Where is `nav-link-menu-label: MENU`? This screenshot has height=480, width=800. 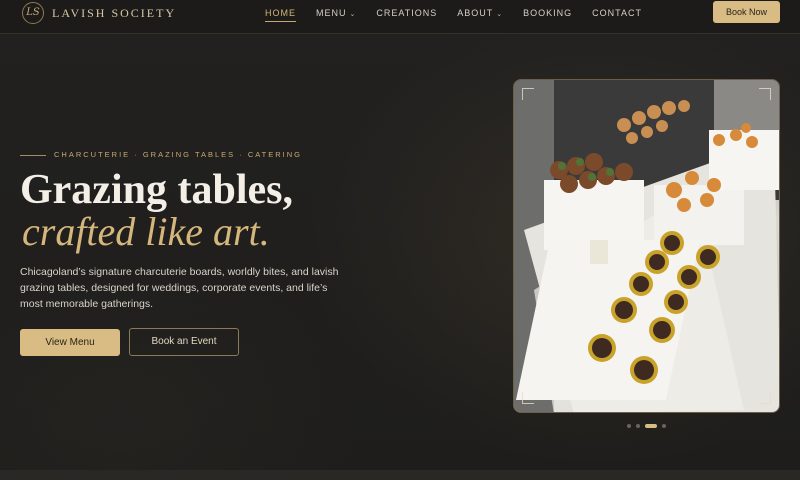
nav-link-menu-label: MENU is located at coordinates (331, 13).